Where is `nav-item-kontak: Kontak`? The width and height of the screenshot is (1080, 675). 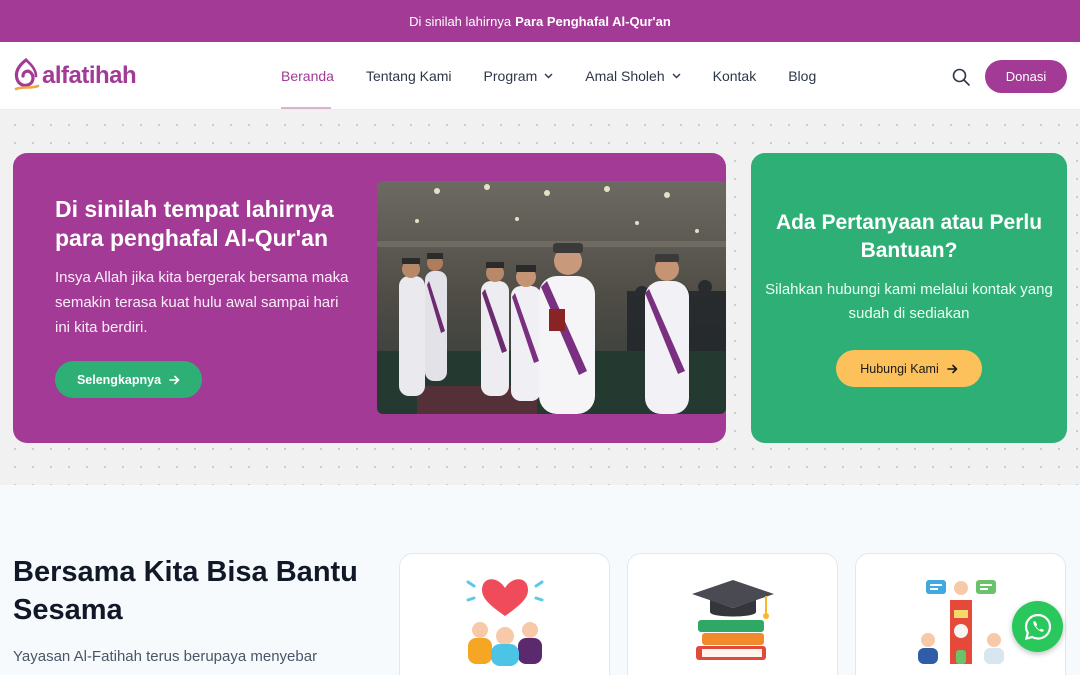
nav-item-kontak: Kontak is located at coordinates (735, 76).